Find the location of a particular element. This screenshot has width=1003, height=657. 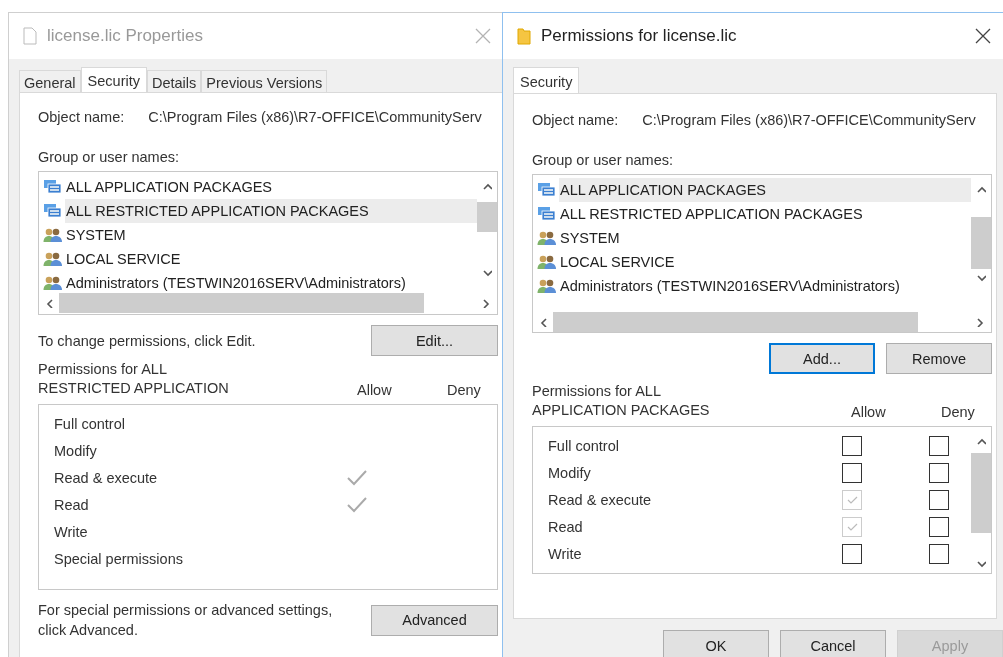

instruction-text: To change permissions, click Edit. is located at coordinates (147, 340).